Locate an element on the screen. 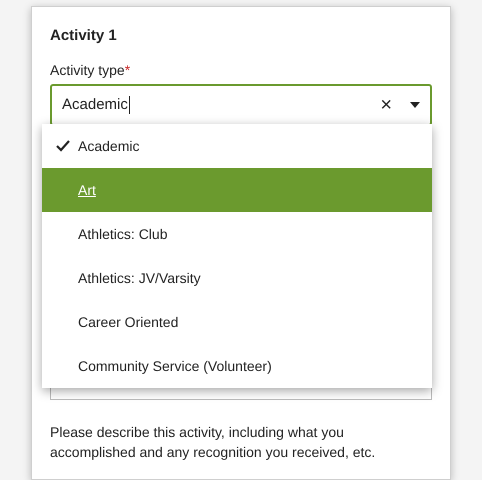  section-title: Activity 1 is located at coordinates (84, 35).